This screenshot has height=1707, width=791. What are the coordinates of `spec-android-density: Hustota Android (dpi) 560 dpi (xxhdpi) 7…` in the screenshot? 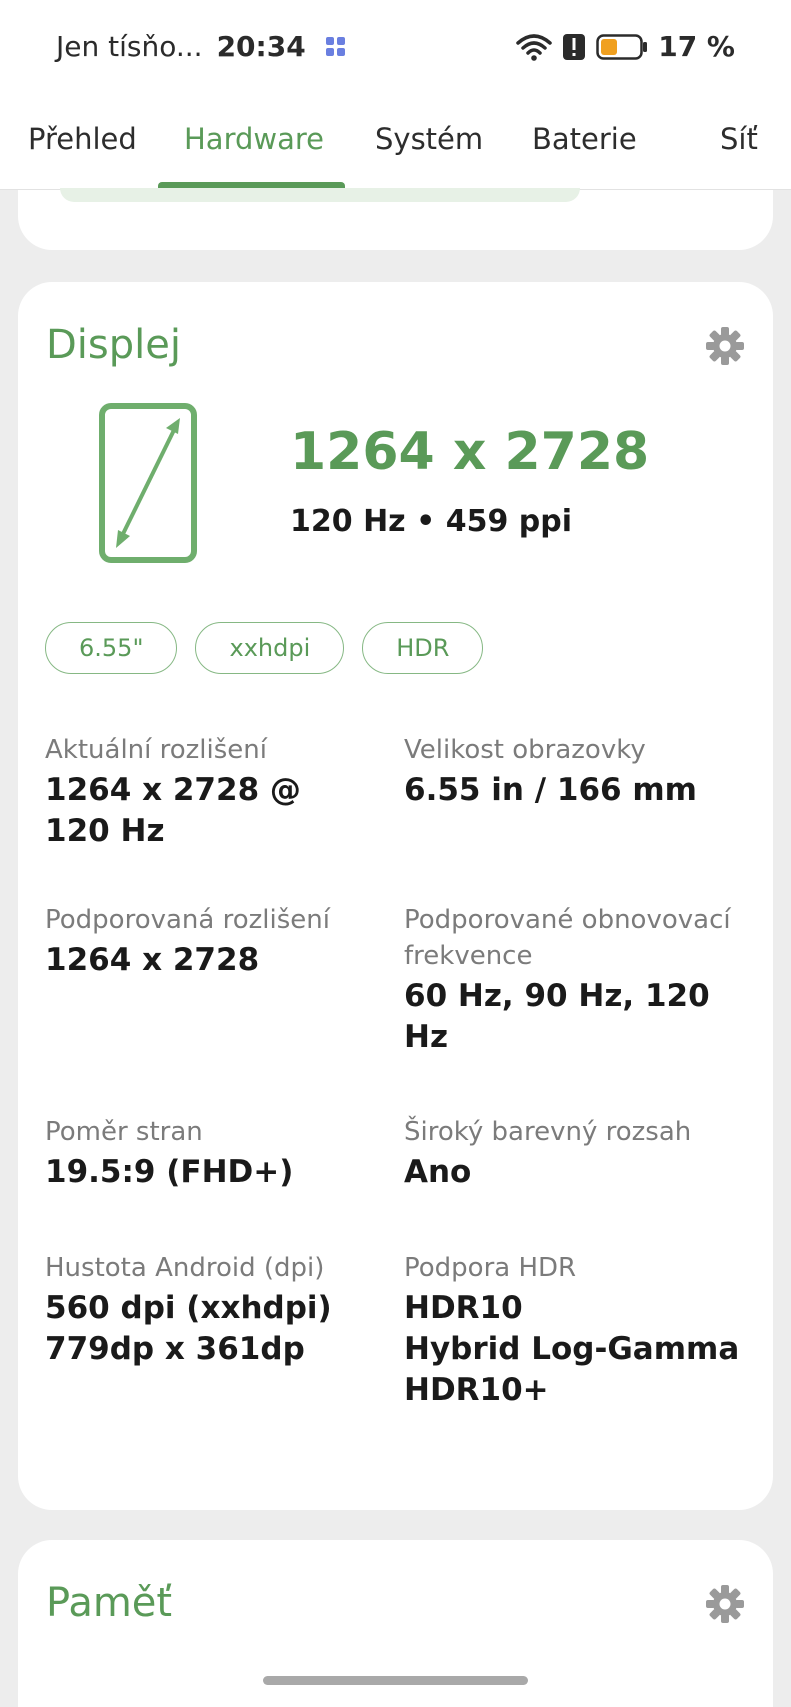 It's located at (210, 1310).